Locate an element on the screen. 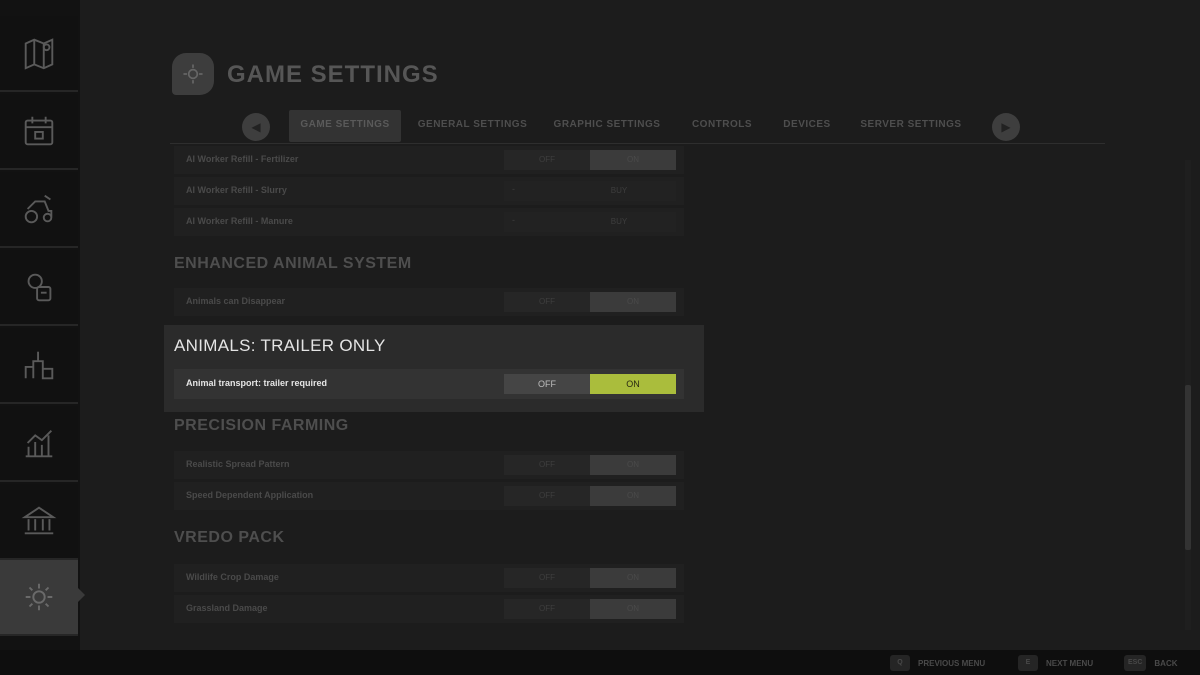 This screenshot has height=675, width=1200. calendar-icon is located at coordinates (39, 131).